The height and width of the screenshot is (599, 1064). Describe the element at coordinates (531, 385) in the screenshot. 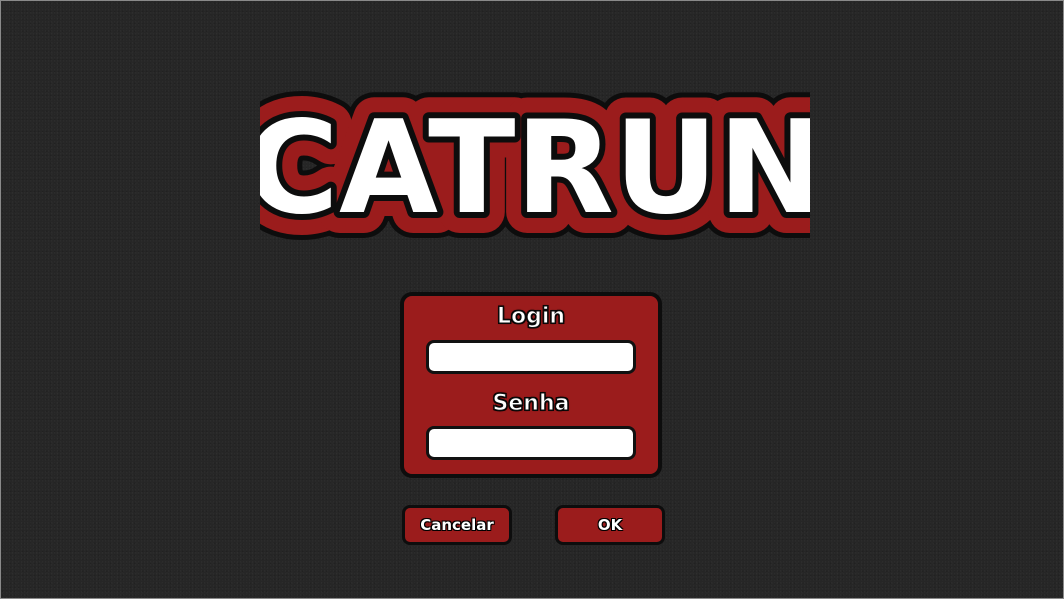

I see `login-panel: Login Senha` at that location.